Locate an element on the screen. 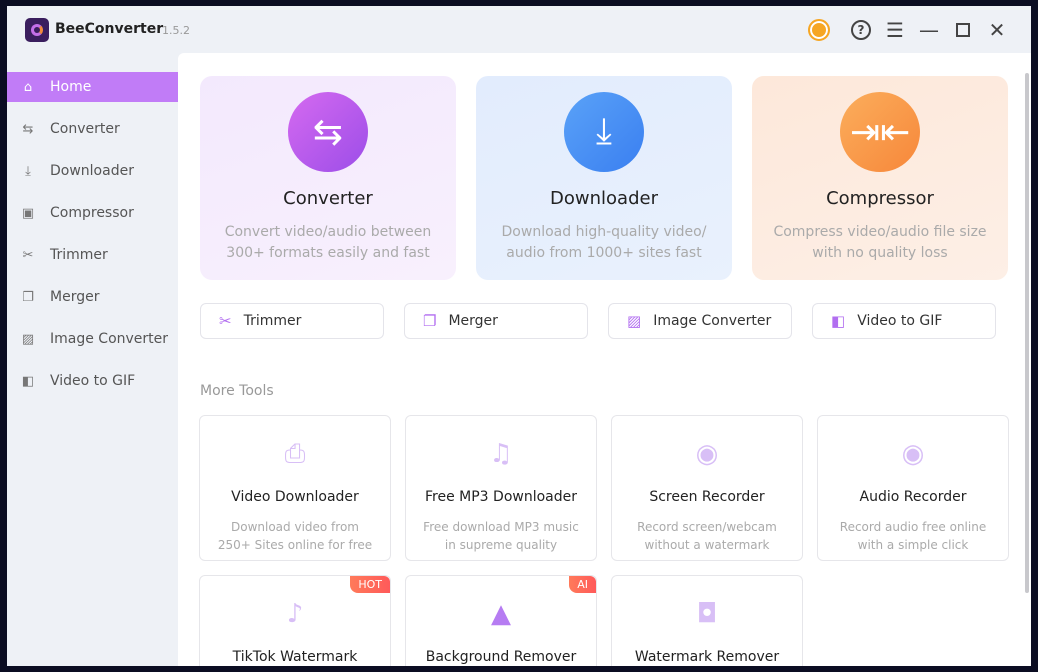 Image resolution: width=1038 pixels, height=672 pixels. scrollbar is located at coordinates (1027, 333).